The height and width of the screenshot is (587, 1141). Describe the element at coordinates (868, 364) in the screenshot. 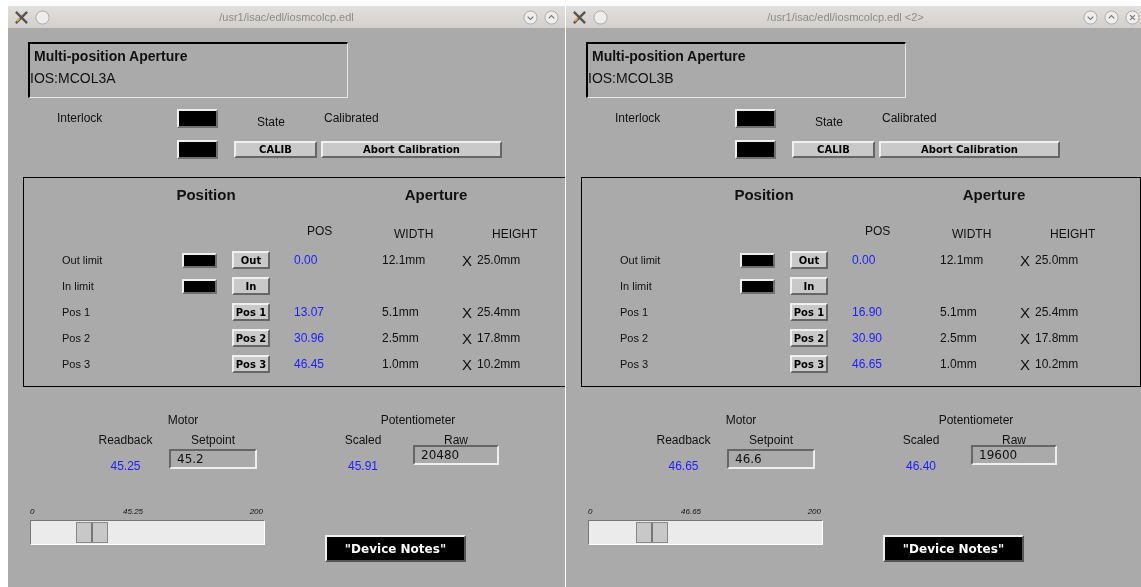

I see `position-value: 46.65` at that location.